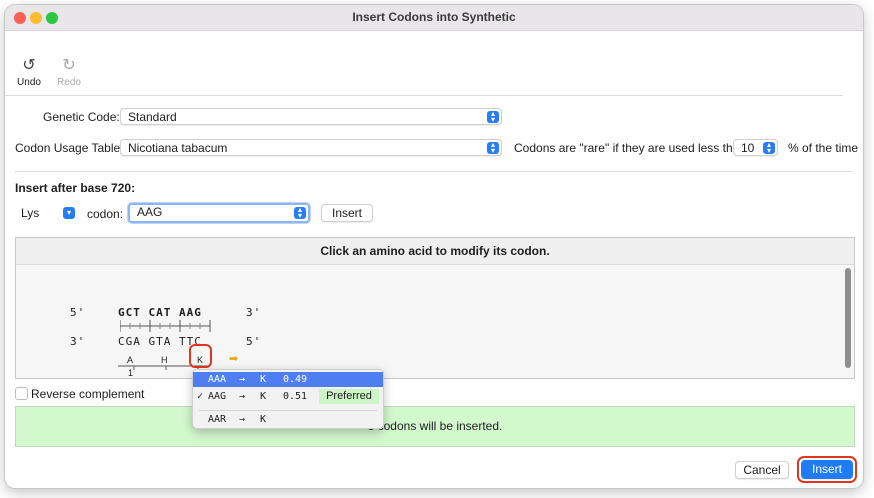  Describe the element at coordinates (130, 360) in the screenshot. I see `amino-acid-a: A` at that location.